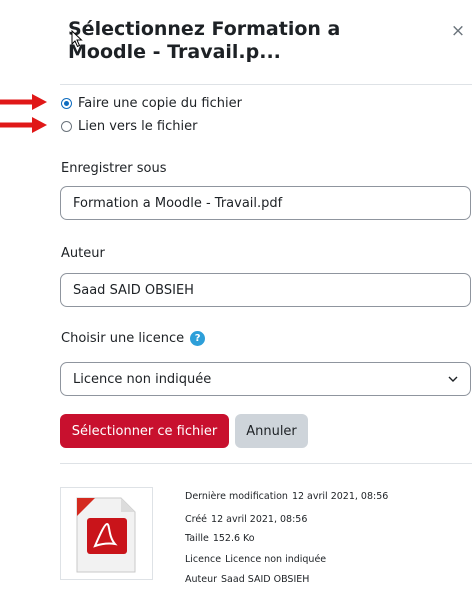  I want to click on license-select-value: Licence non indiquée, so click(142, 379).